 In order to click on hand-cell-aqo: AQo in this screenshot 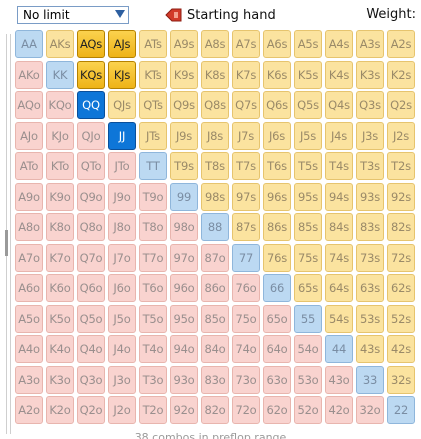, I will do `click(29, 105)`.